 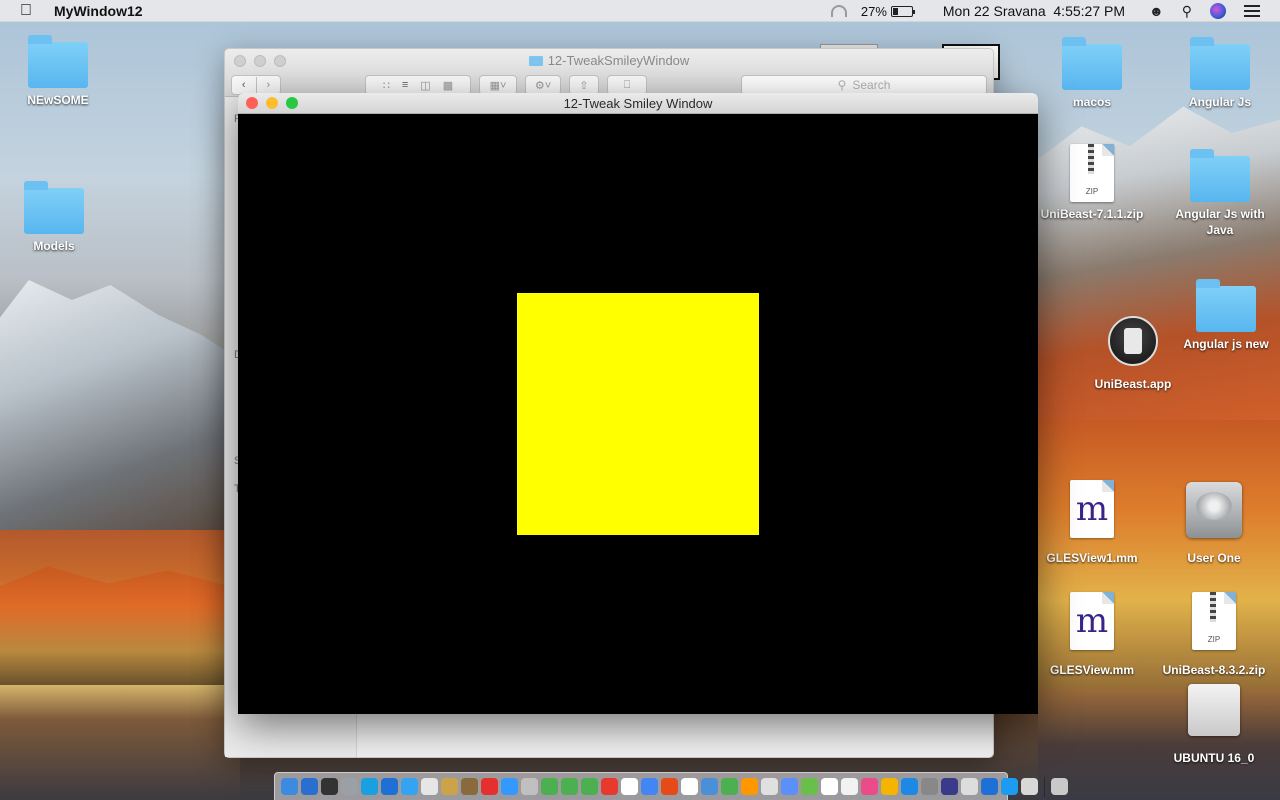 I want to click on active-app-menu: MyWindow12, so click(x=98, y=11).